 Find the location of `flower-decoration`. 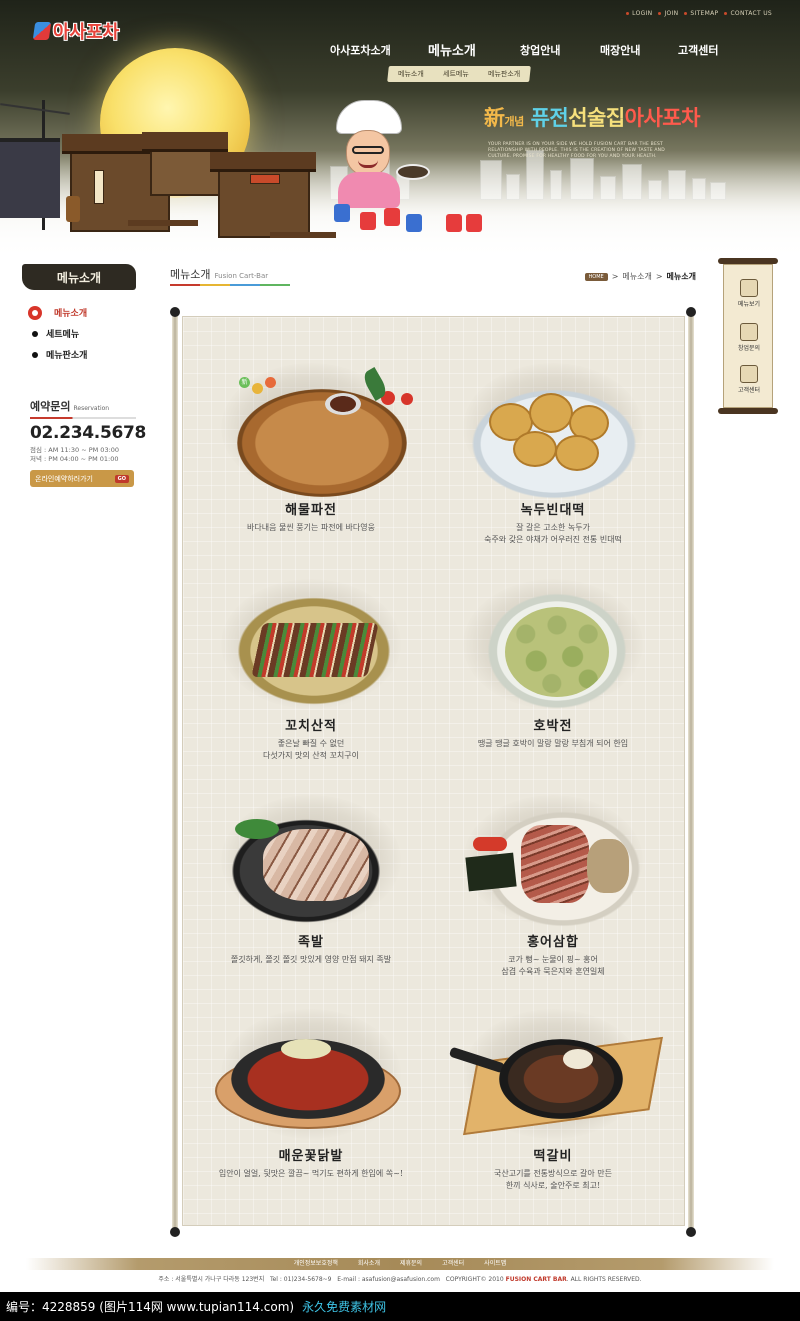

flower-decoration is located at coordinates (388, 388).